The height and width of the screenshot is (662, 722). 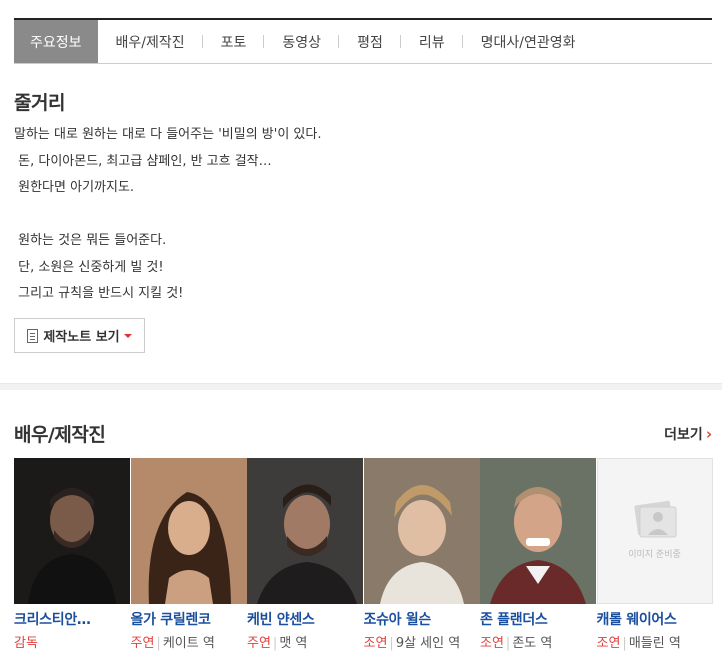 What do you see at coordinates (89, 267) in the screenshot?
I see `synopsis-line: 단, 소원은 신중하게 빌 것!` at bounding box center [89, 267].